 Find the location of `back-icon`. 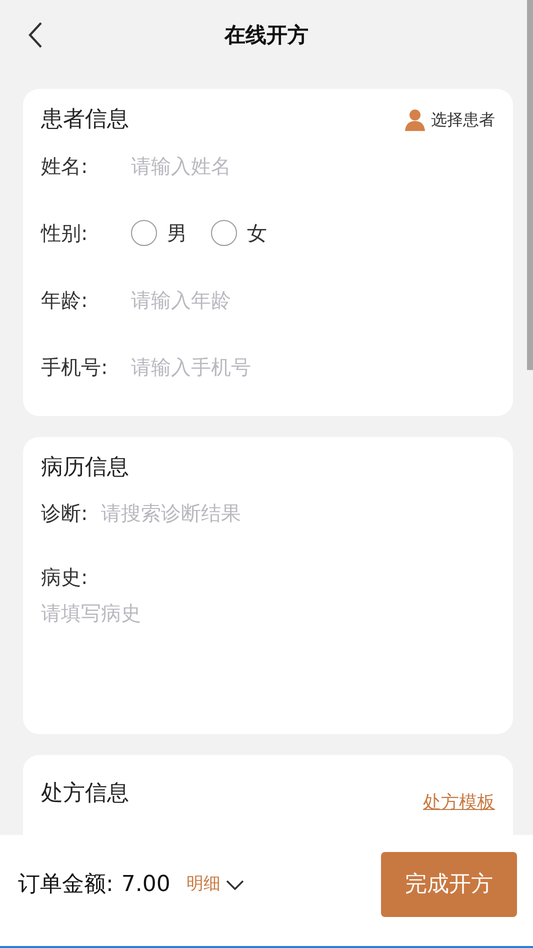

back-icon is located at coordinates (35, 35).